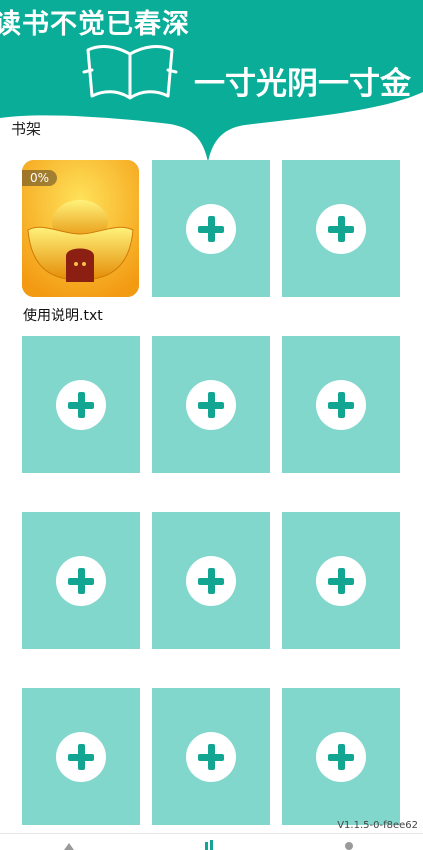  Describe the element at coordinates (209, 845) in the screenshot. I see `bookshelf-icon` at that location.